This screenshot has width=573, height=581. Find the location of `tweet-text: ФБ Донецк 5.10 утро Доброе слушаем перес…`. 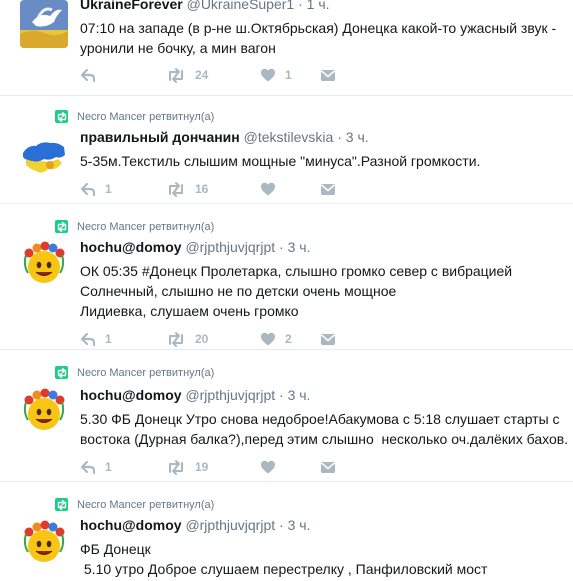

tweet-text: ФБ Донецк 5.10 утро Доброе слушаем перес… is located at coordinates (283, 559).